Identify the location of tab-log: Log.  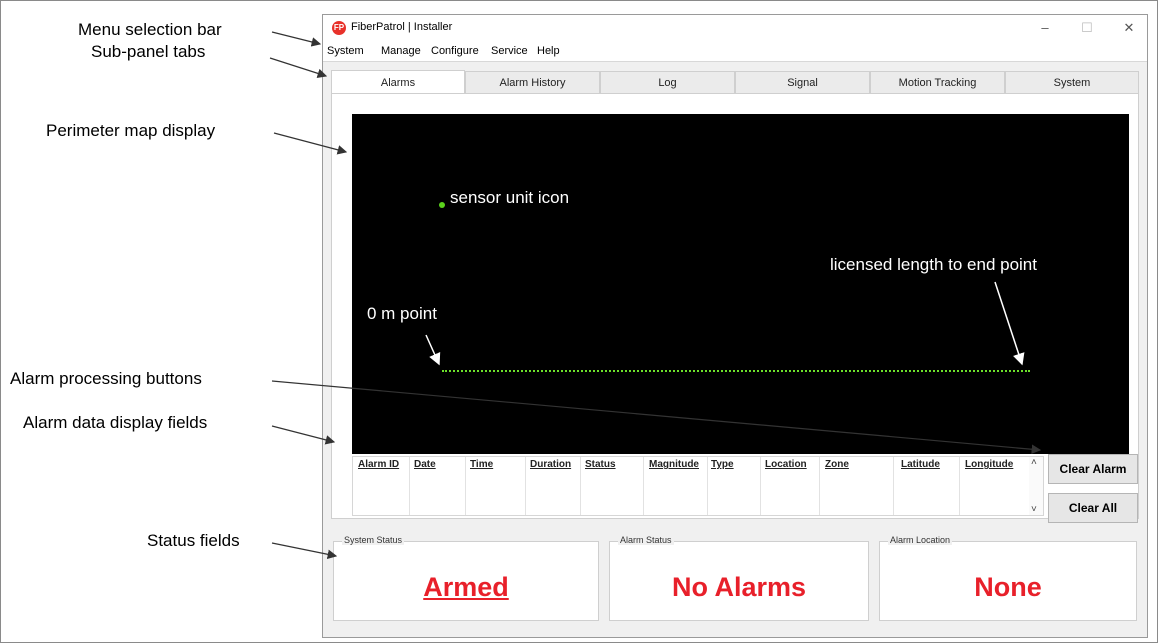
(667, 82).